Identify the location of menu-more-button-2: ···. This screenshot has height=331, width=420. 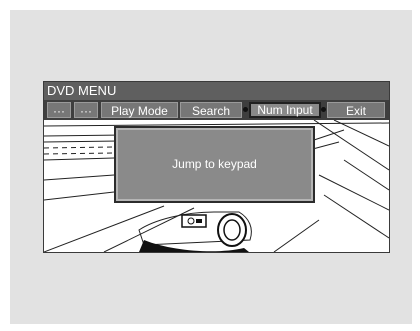
(86, 110).